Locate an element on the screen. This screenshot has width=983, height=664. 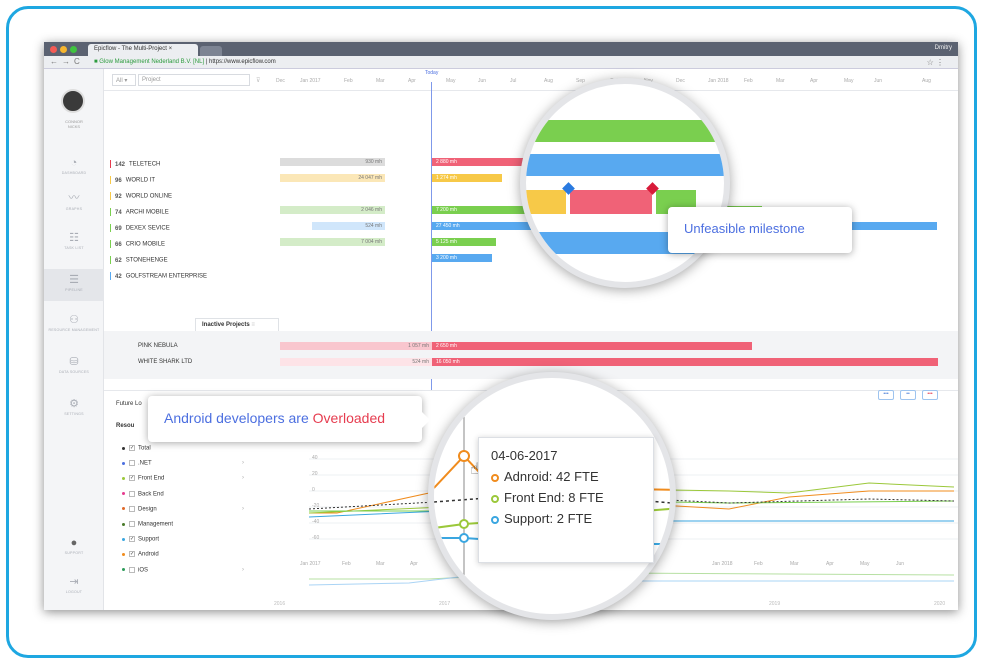
project-filter-input: Project is located at coordinates (194, 80).